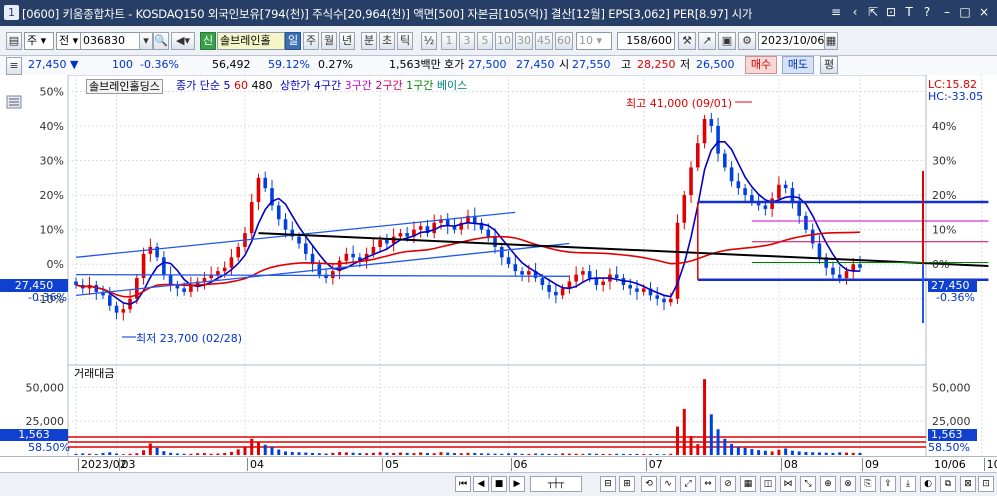 This screenshot has height=496, width=997. I want to click on tool-13-icon: ⇪, so click(888, 484).